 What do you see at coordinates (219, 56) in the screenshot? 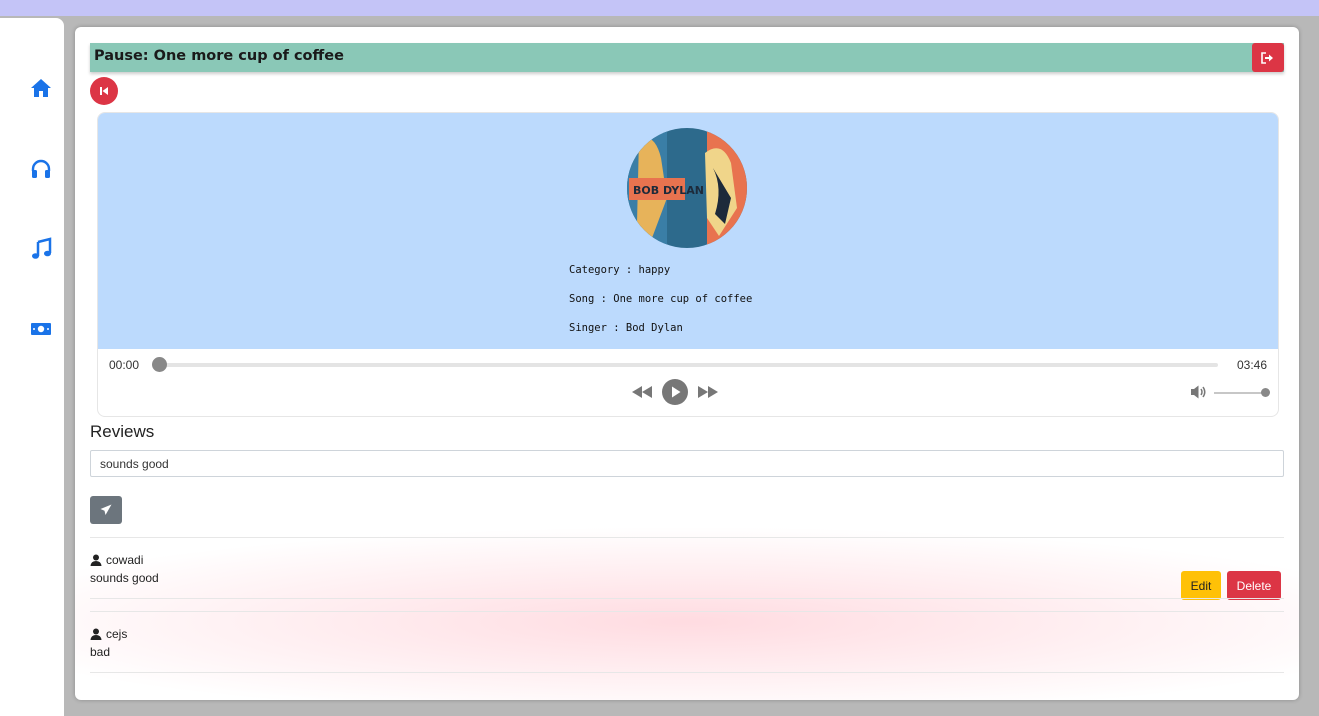
I see `page-title: Pause: One more cup of coffee` at bounding box center [219, 56].